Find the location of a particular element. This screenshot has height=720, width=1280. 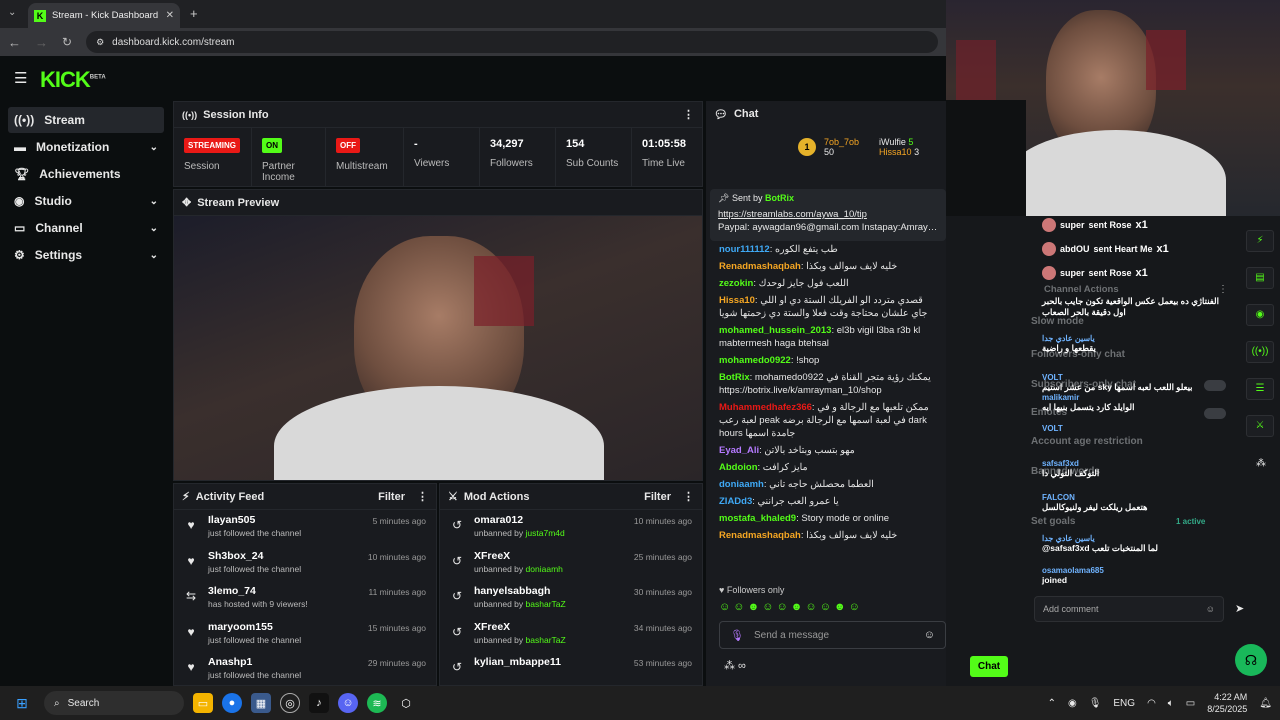

chat-username: zezokin is located at coordinates (736, 283).